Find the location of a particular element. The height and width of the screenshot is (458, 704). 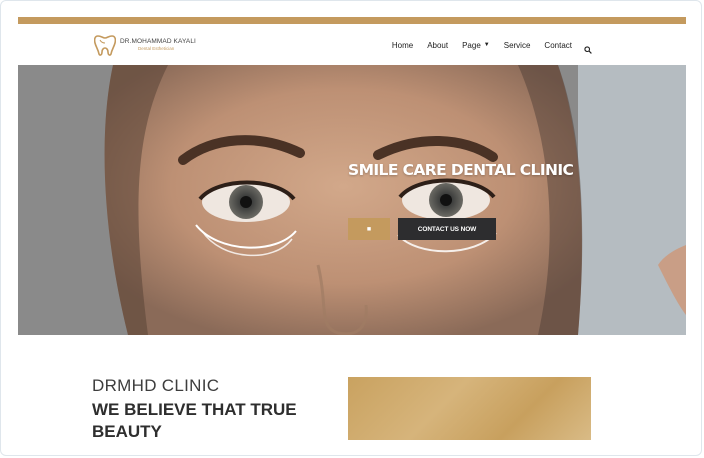

site-logo: DR.MOHAMMAD KAYALI Dental Esthetician is located at coordinates (145, 45).